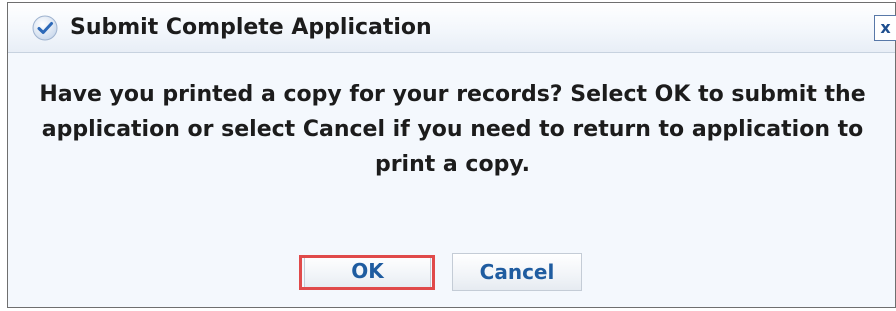 This screenshot has height=311, width=896. Describe the element at coordinates (885, 28) in the screenshot. I see `close-button: x` at that location.